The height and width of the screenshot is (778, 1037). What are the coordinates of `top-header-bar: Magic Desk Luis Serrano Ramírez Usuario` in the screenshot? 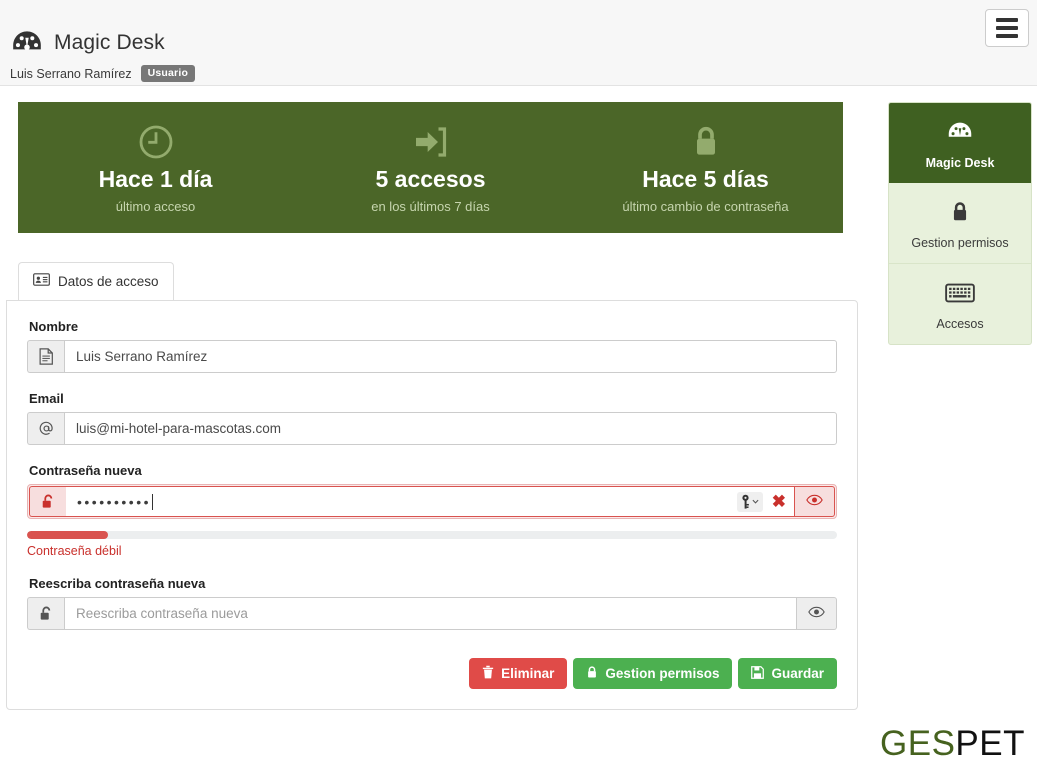 It's located at (518, 43).